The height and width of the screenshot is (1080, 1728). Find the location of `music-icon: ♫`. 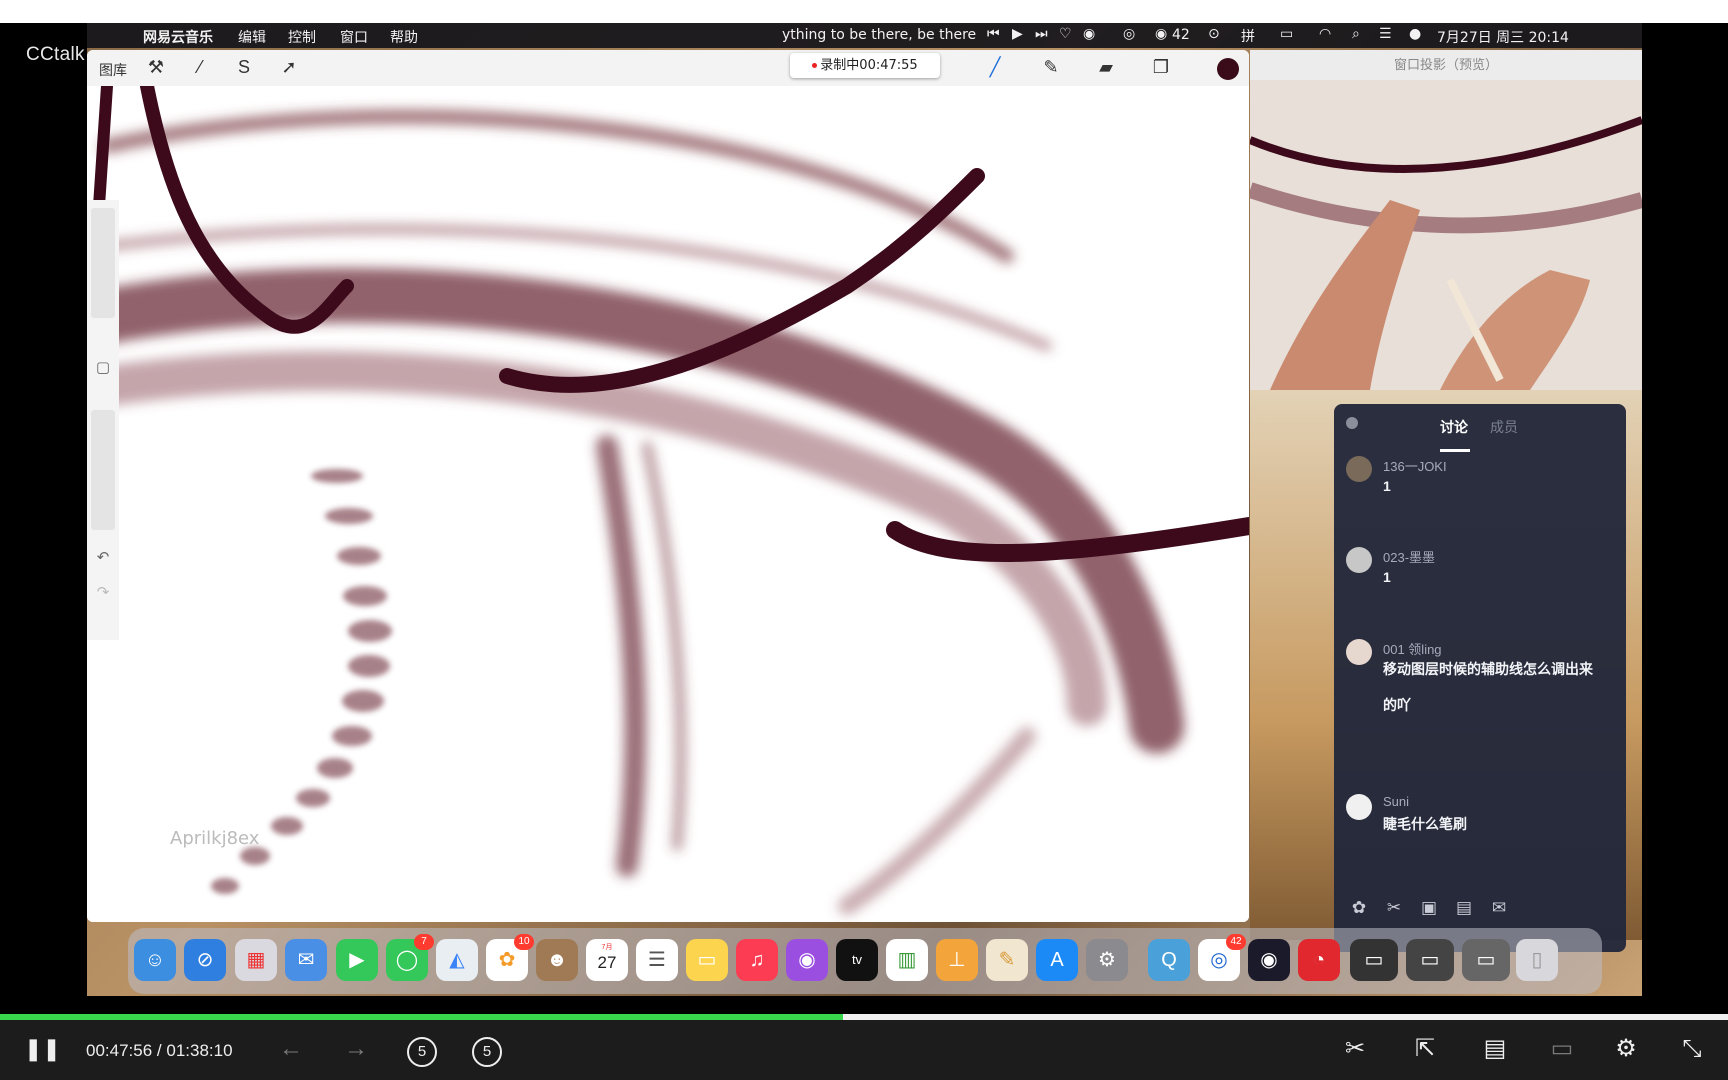

music-icon: ♫ is located at coordinates (757, 960).